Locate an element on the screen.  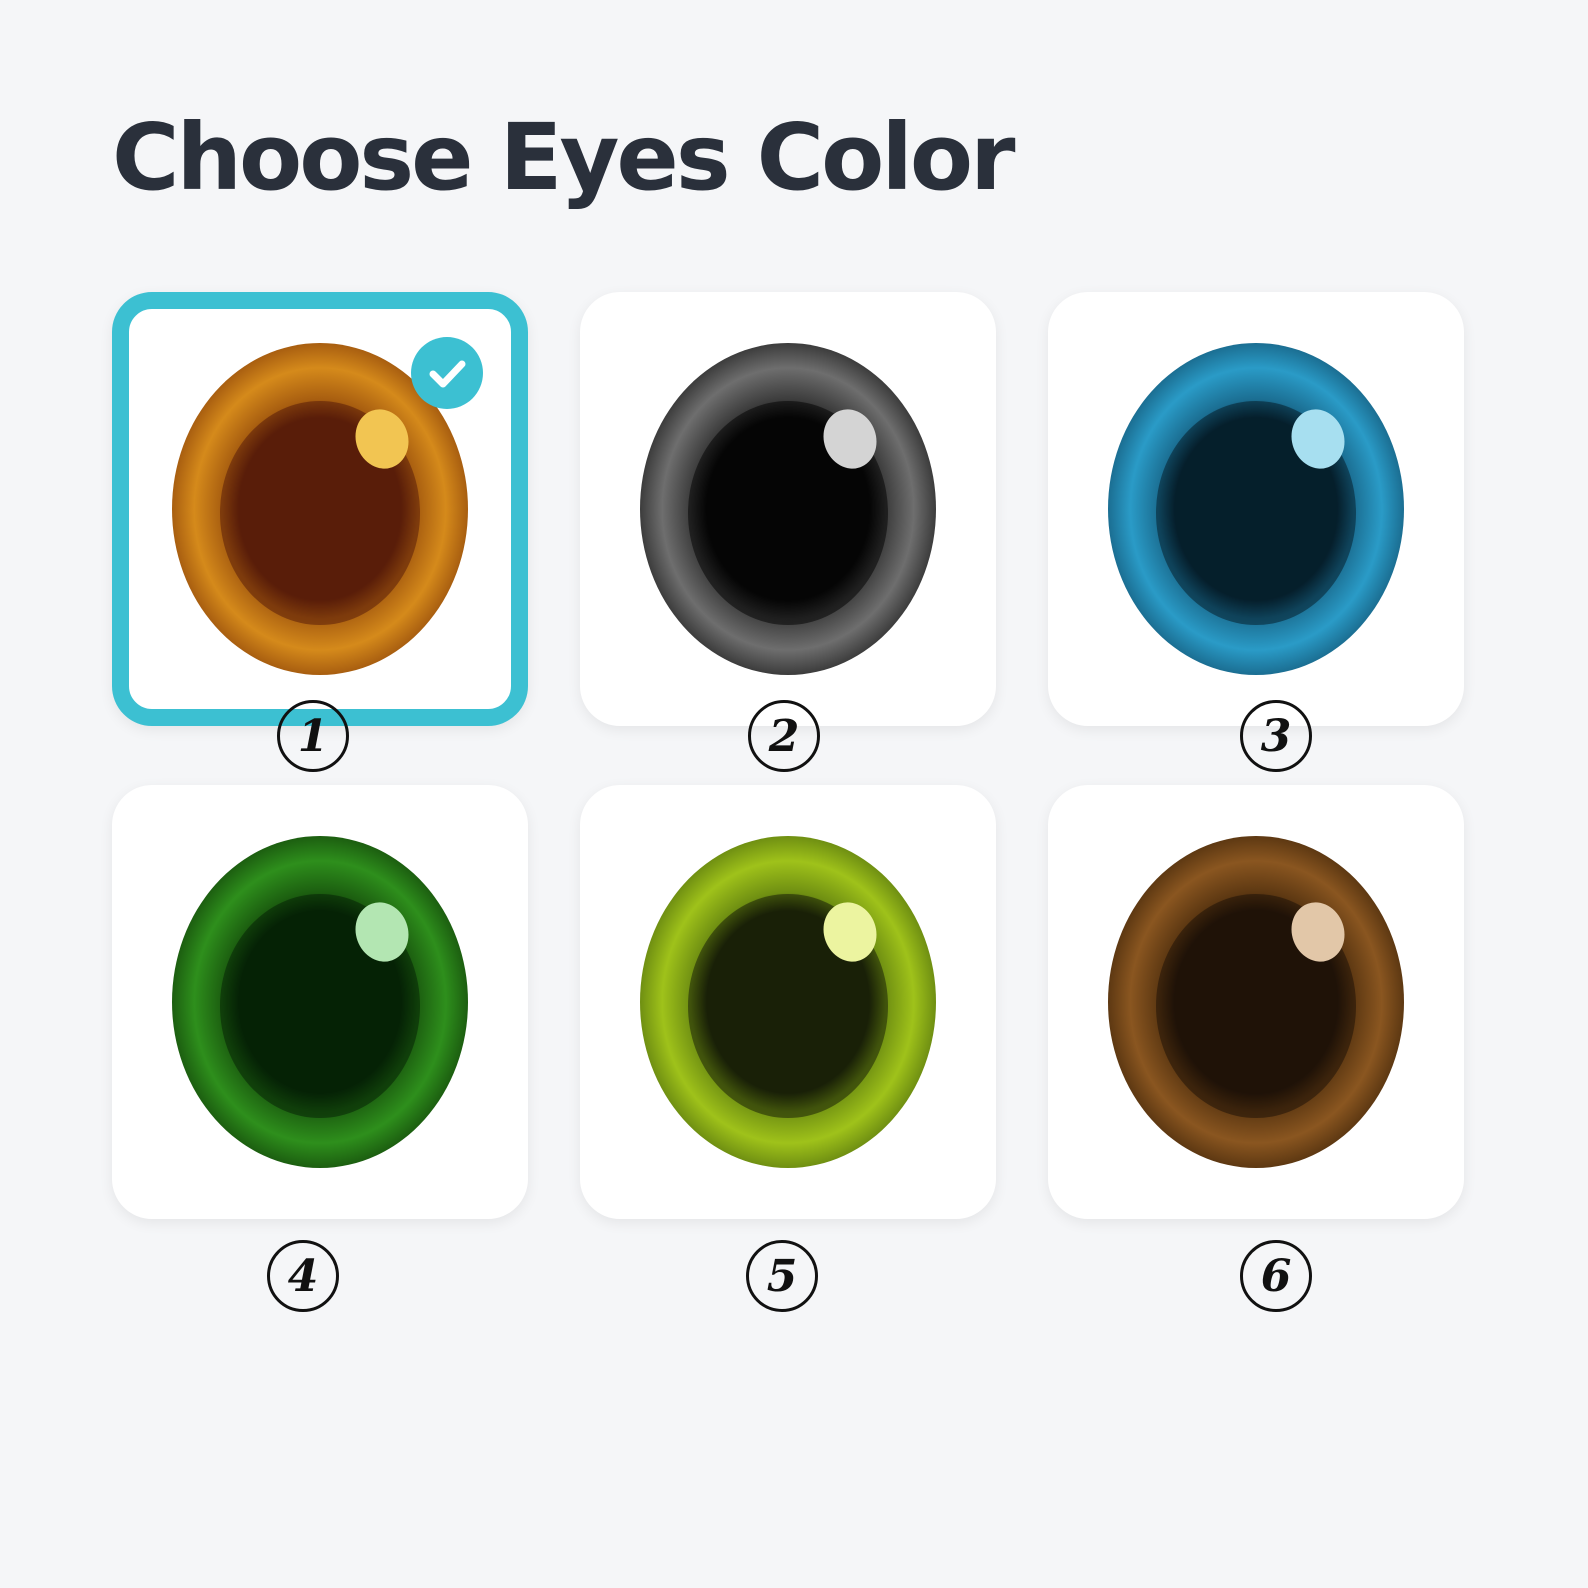
eye-color-option-green is located at coordinates (320, 1002).